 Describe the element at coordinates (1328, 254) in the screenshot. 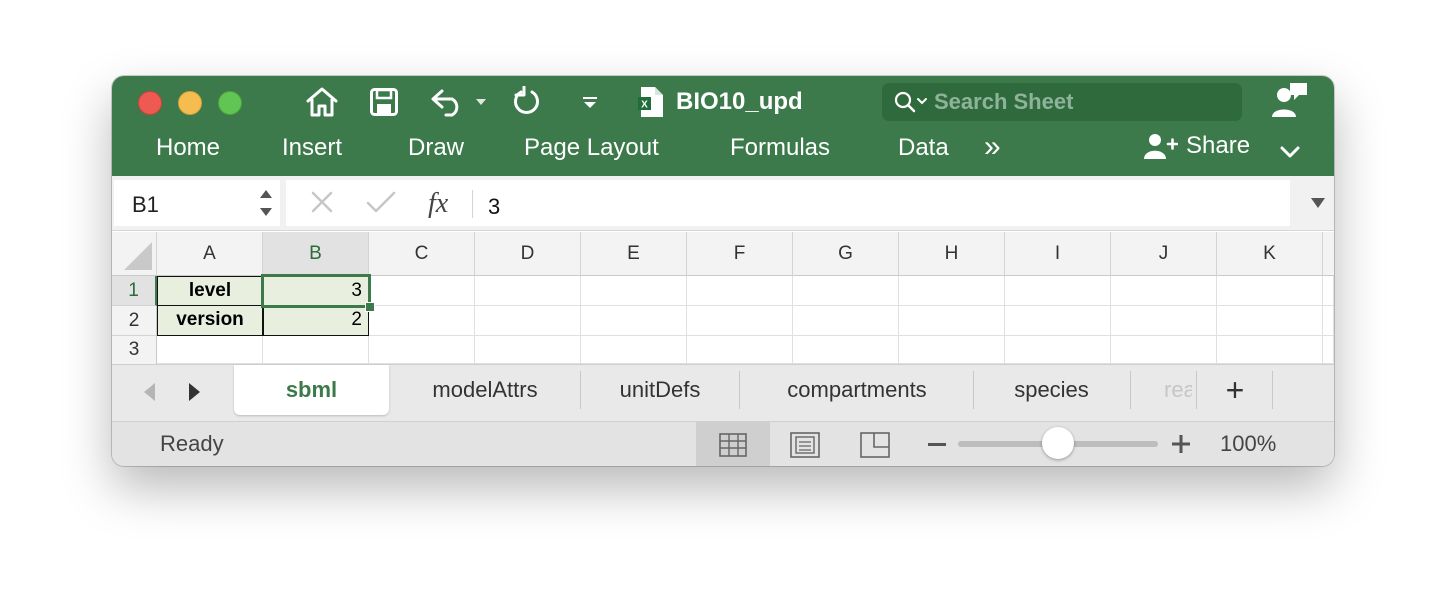

I see `column-header-l-partial` at that location.